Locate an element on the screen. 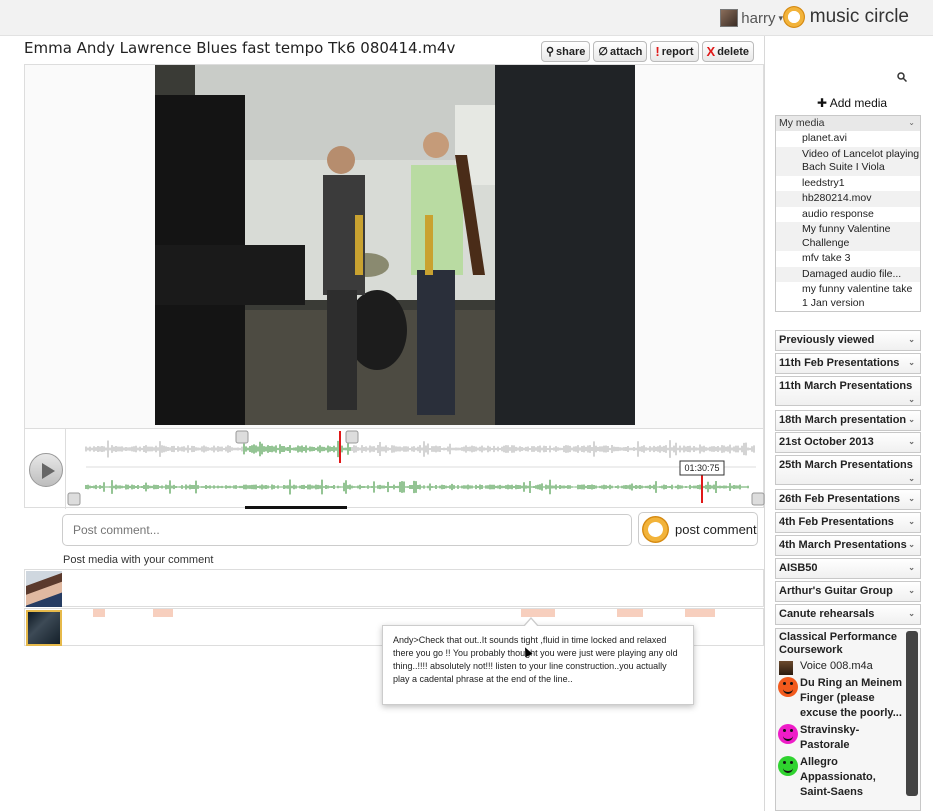 The image size is (933, 811). group-11th-march: 11th March Presentations ⌄ is located at coordinates (848, 391).